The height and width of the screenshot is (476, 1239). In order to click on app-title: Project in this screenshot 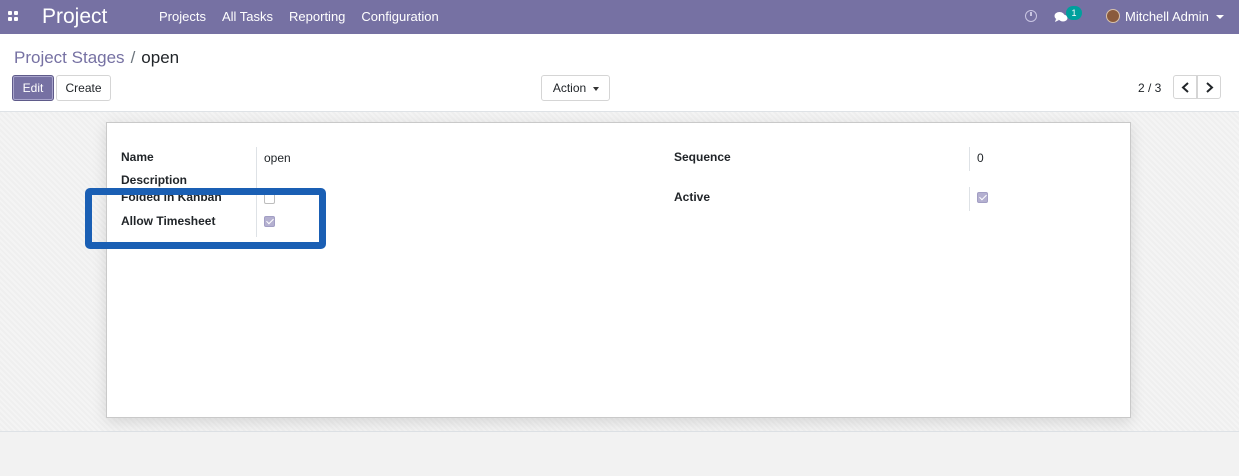, I will do `click(74, 17)`.